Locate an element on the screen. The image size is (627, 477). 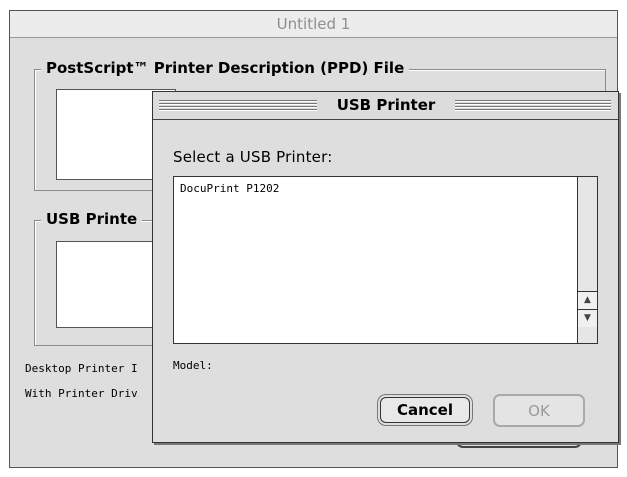
ok-button: OK is located at coordinates (539, 410).